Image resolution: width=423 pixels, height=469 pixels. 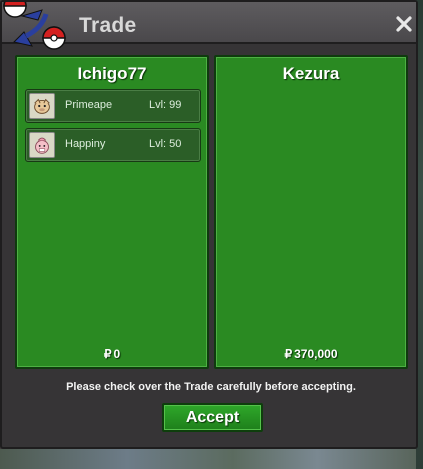 I want to click on money-offer-right: ₽370,000, so click(x=311, y=354).